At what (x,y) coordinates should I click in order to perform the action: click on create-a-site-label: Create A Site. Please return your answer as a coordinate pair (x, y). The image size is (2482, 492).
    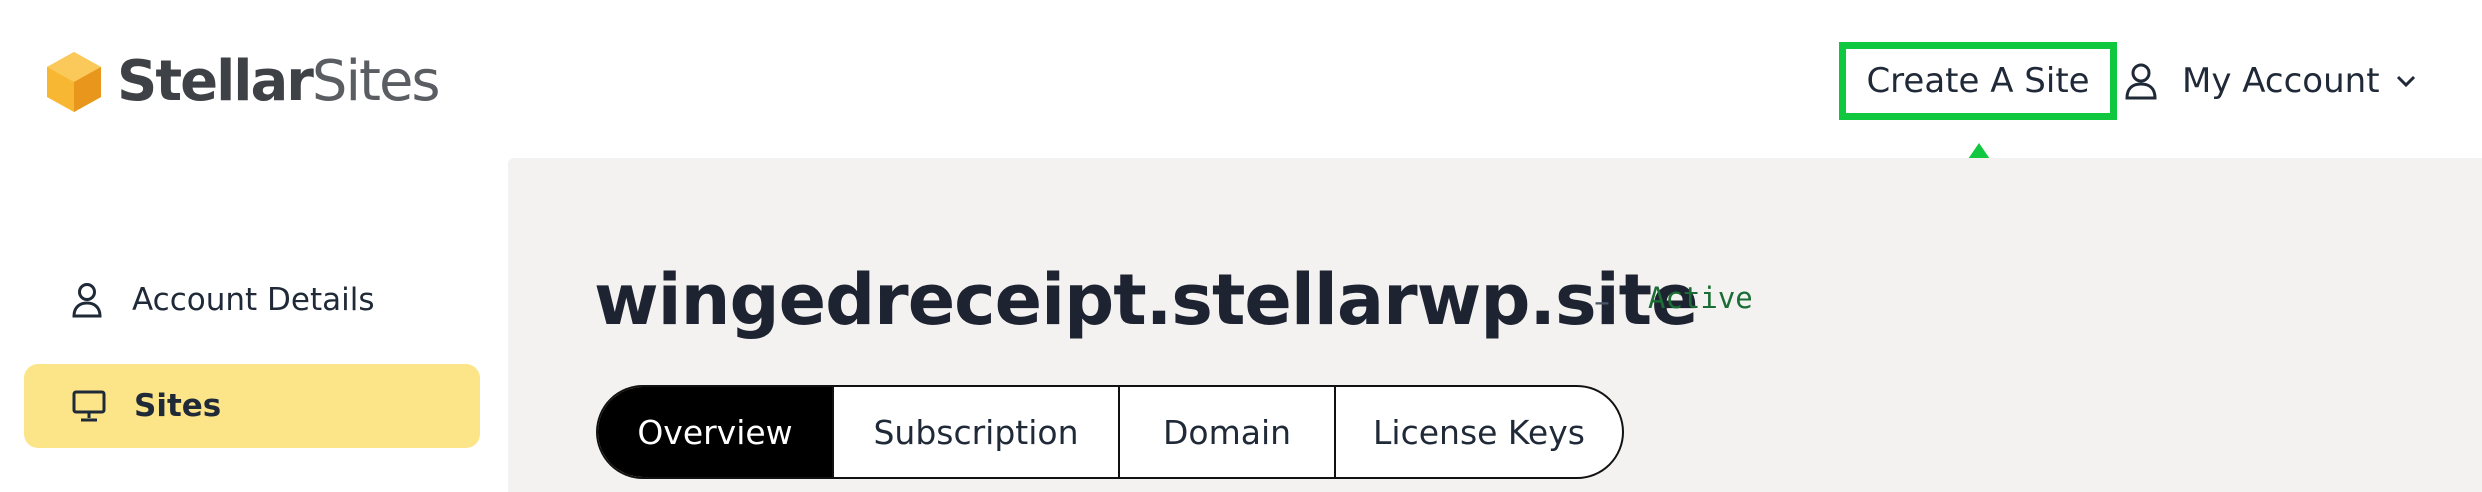
    Looking at the image, I should click on (1978, 81).